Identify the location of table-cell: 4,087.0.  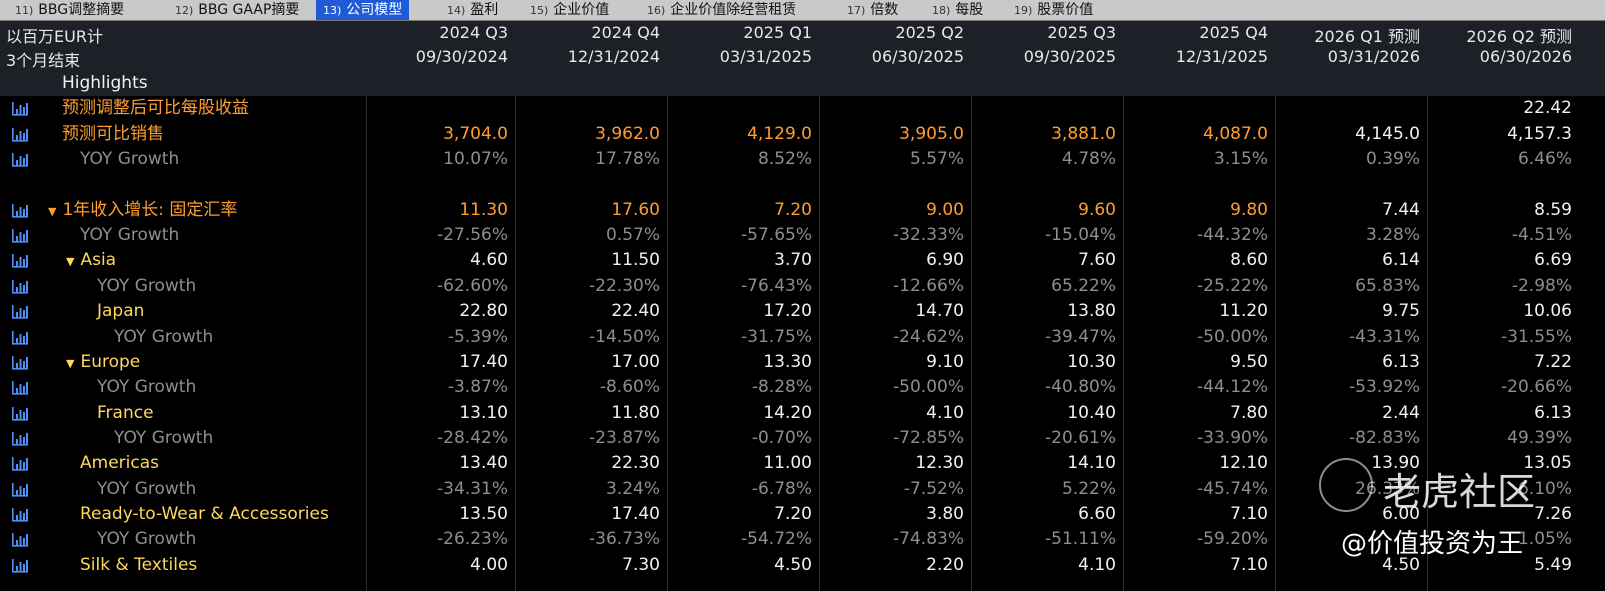
(1235, 134).